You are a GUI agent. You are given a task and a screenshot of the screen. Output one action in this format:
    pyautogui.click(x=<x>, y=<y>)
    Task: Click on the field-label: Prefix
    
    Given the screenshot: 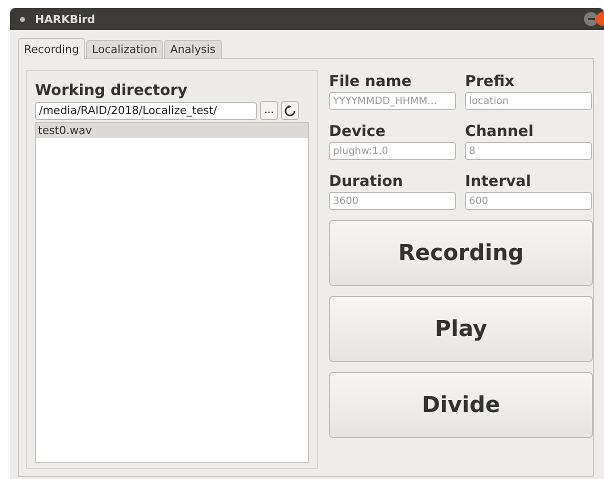 What is the action you would take?
    pyautogui.click(x=490, y=81)
    